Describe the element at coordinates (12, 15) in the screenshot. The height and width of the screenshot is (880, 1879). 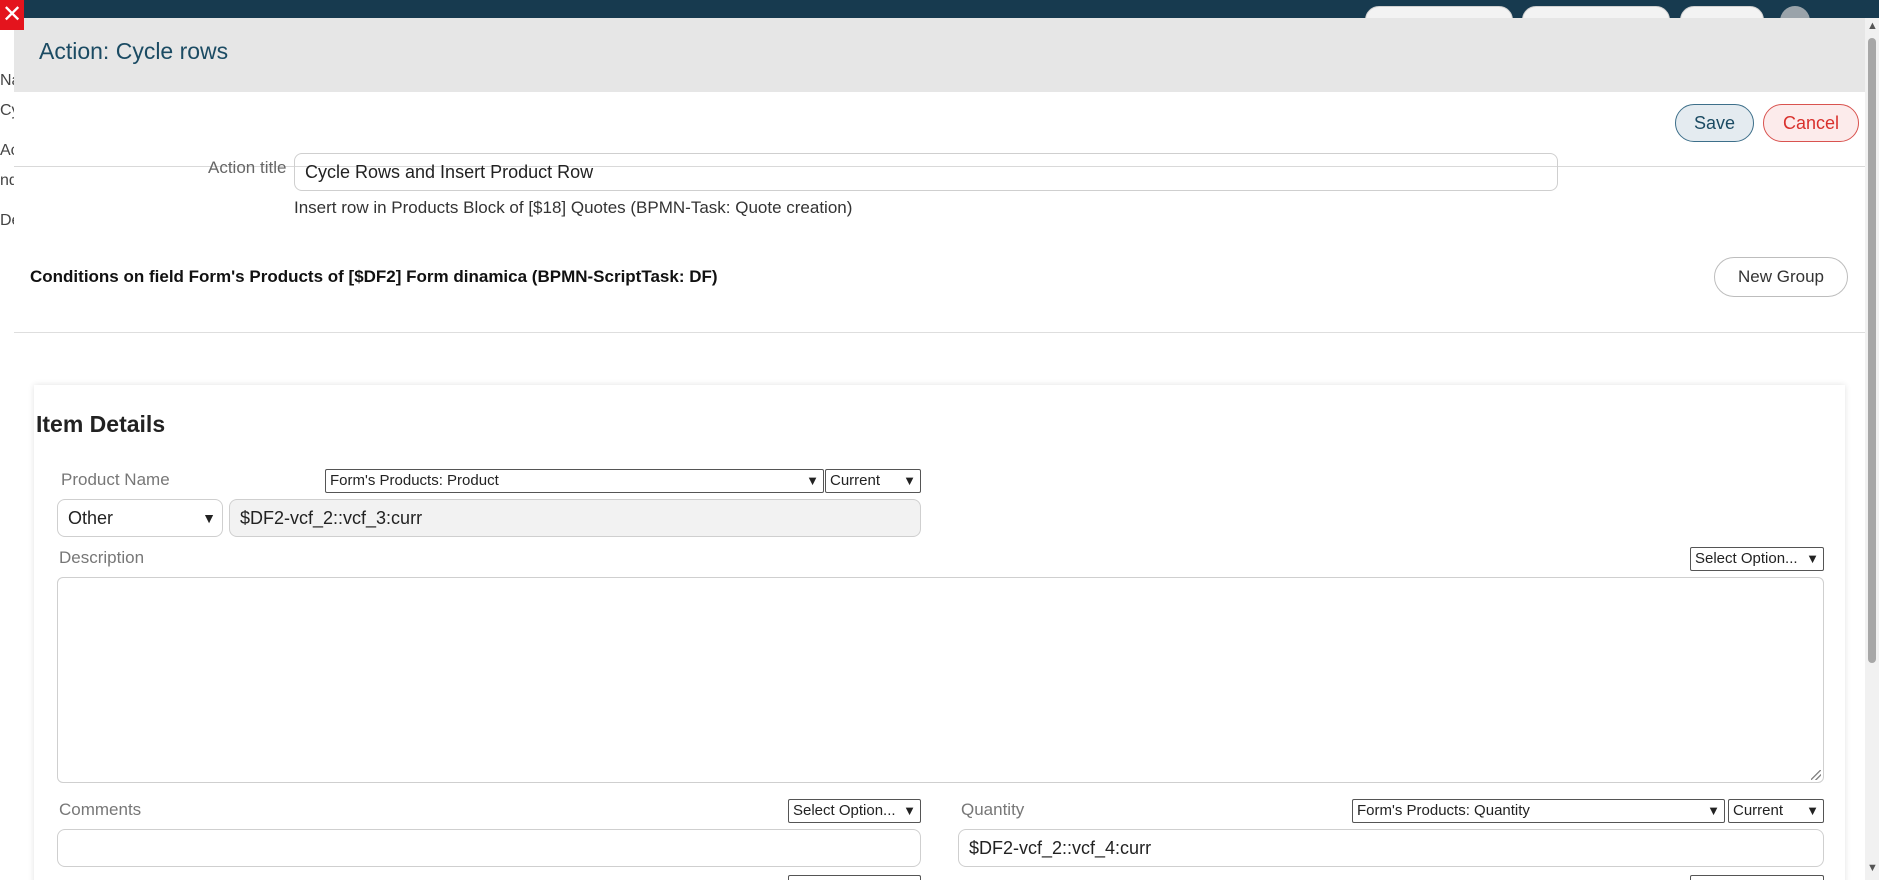
I see `close-icon: ✕` at that location.